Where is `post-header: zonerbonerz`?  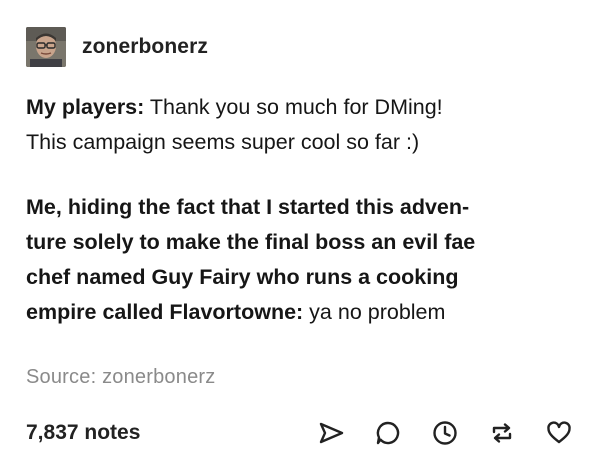
post-header: zonerbonerz is located at coordinates (117, 47).